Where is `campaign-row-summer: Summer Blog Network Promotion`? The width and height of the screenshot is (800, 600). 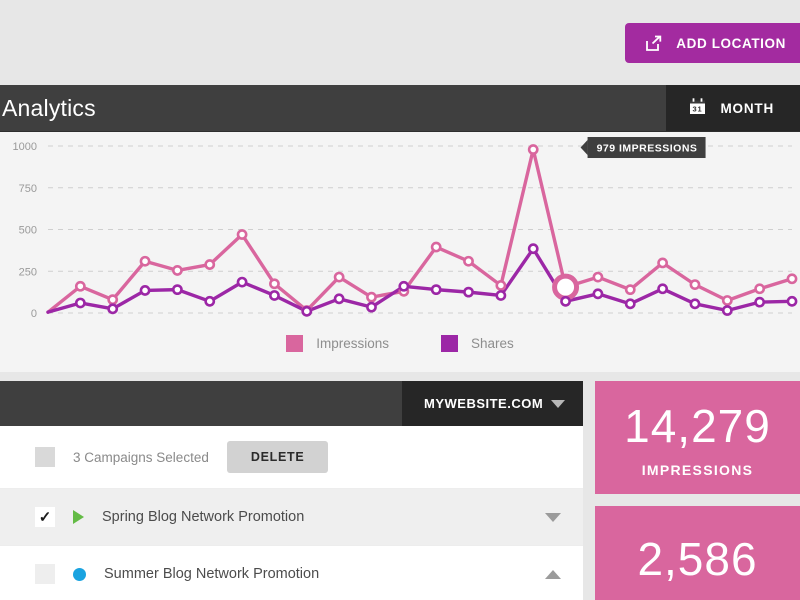
campaign-row-summer: Summer Blog Network Promotion is located at coordinates (291, 572).